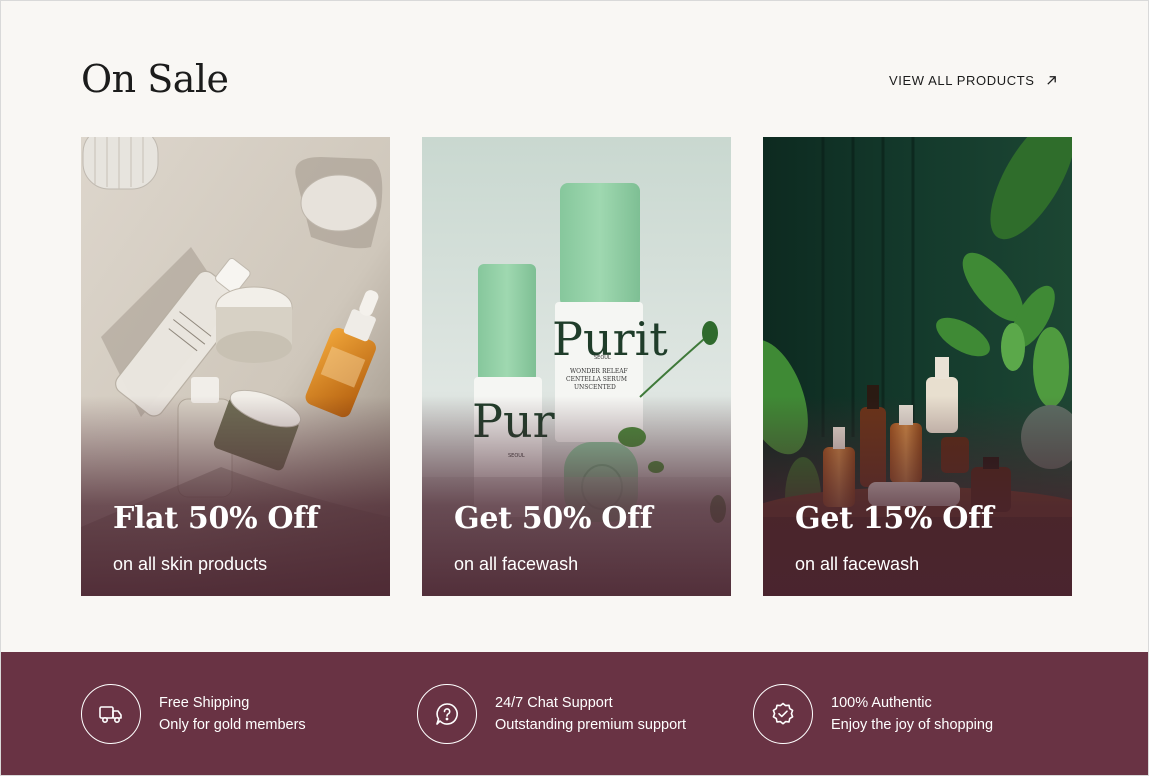 Image resolution: width=1149 pixels, height=776 pixels. Describe the element at coordinates (193, 714) in the screenshot. I see `feature-free-shipping: Free Shipping Only for gold members` at that location.